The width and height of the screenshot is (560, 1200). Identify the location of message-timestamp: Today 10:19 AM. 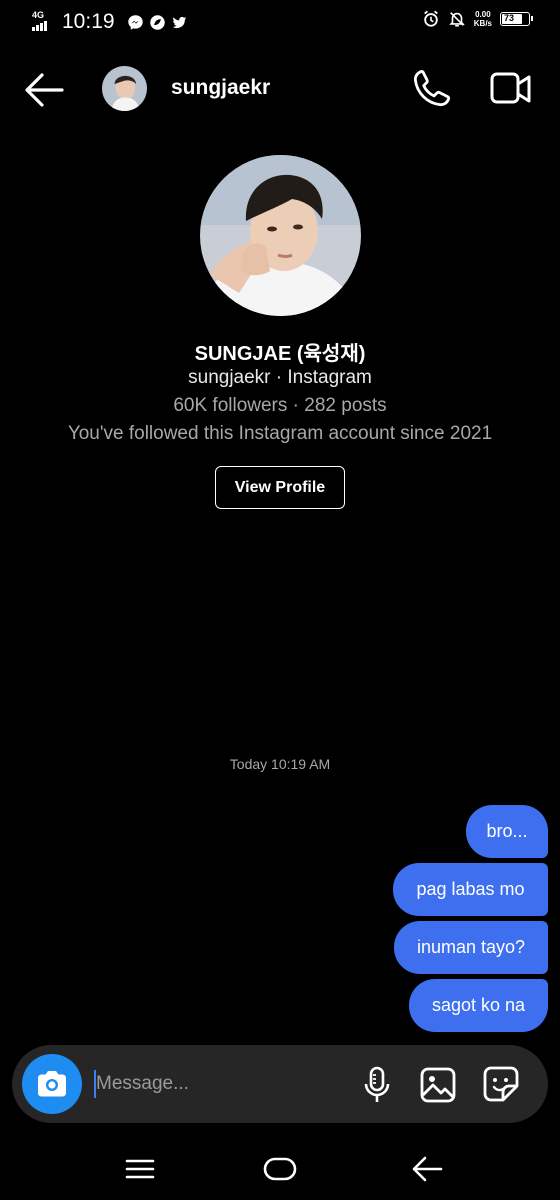
(280, 764).